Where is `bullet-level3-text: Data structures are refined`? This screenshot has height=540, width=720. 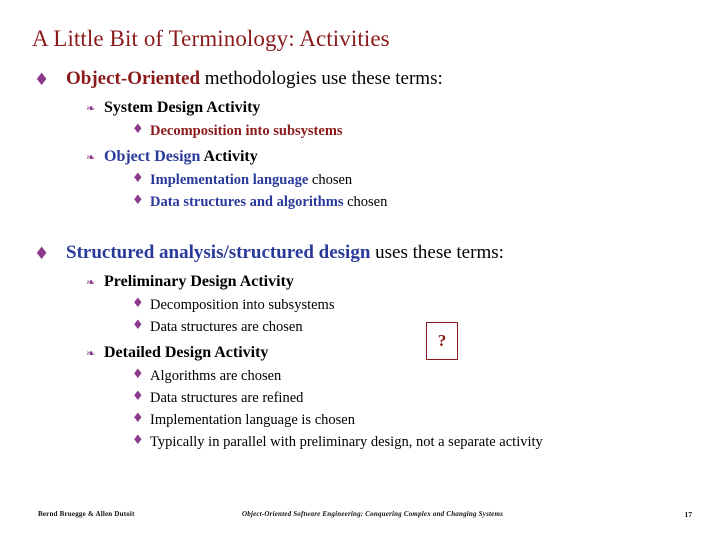 bullet-level3-text: Data structures are refined is located at coordinates (227, 398).